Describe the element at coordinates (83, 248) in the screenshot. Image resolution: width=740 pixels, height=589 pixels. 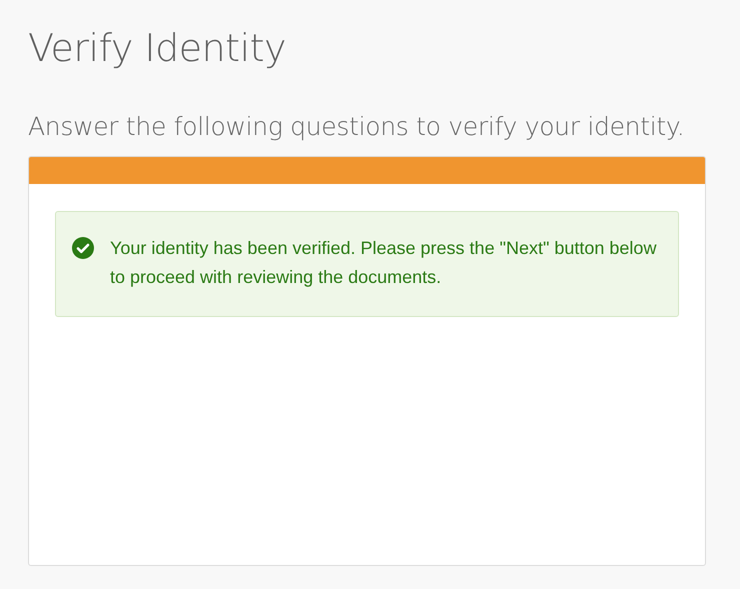
I see `check-circle-icon` at that location.